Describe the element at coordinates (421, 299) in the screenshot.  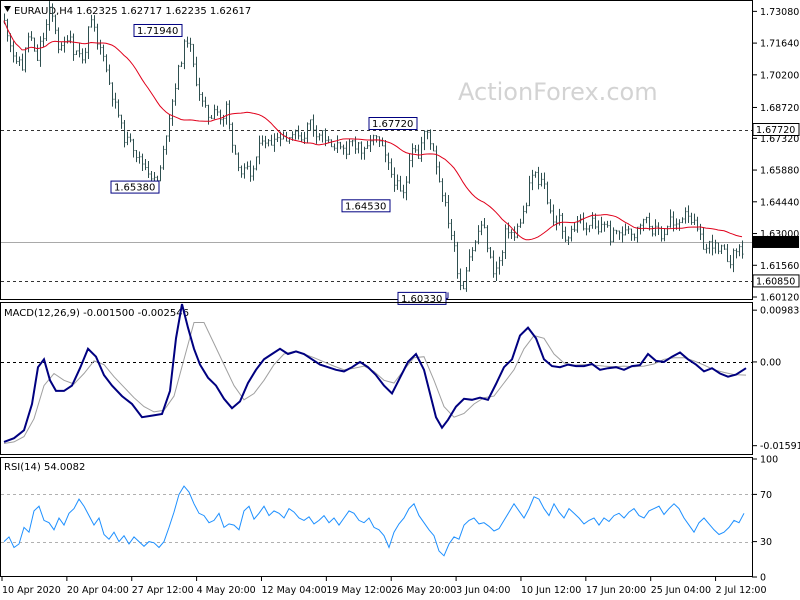
I see `annotation-label: 1.60330` at that location.